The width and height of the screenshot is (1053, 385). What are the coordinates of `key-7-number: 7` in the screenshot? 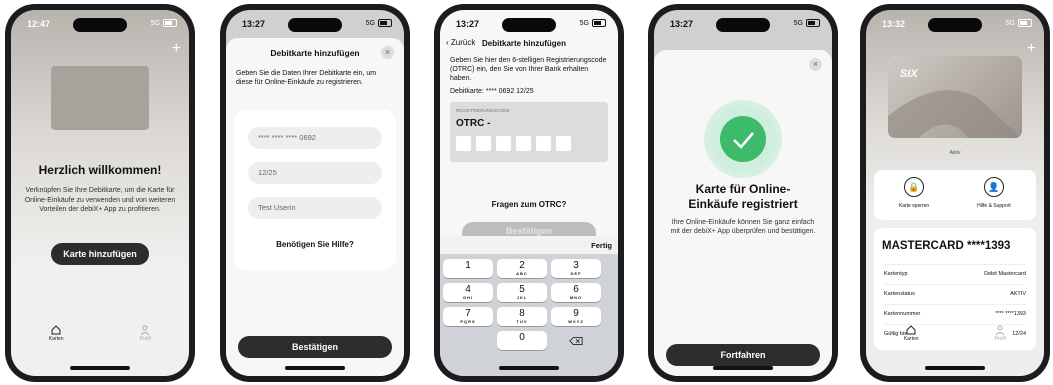 It's located at (468, 313).